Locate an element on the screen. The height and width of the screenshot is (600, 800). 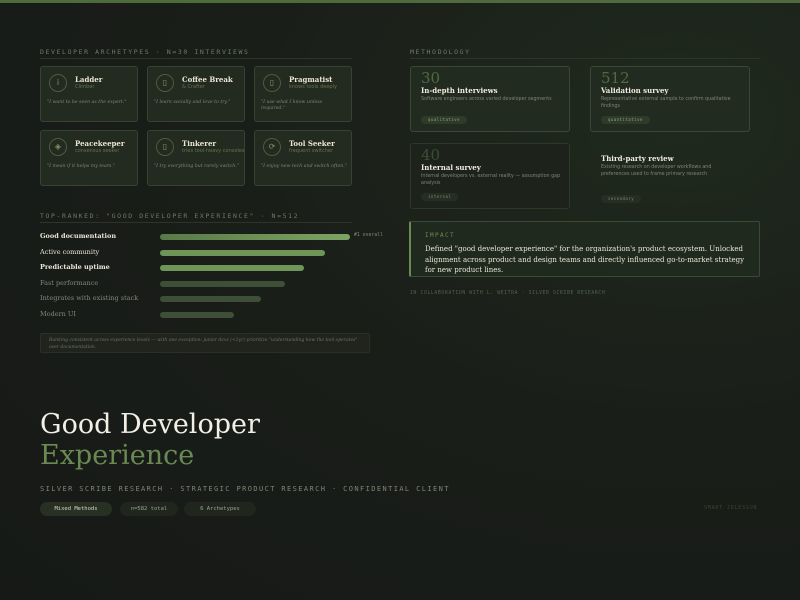
hero-title-line-2: Experience is located at coordinates (117, 455).